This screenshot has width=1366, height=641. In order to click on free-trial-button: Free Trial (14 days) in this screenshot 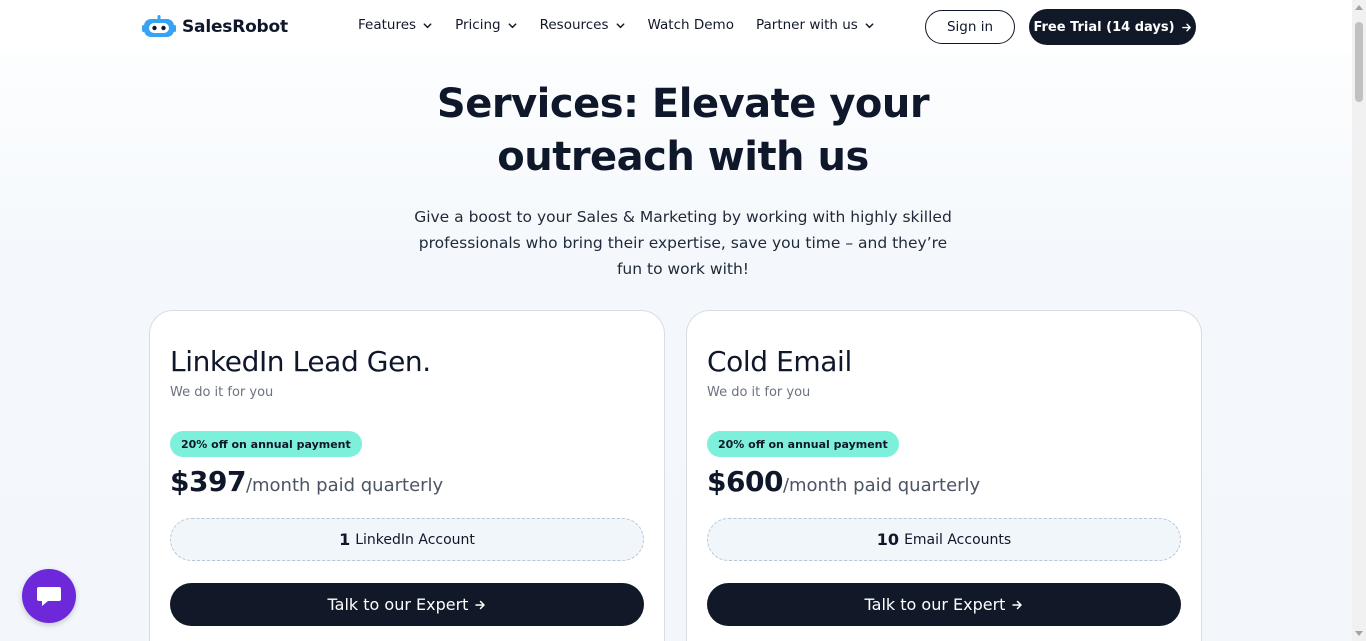, I will do `click(1112, 27)`.